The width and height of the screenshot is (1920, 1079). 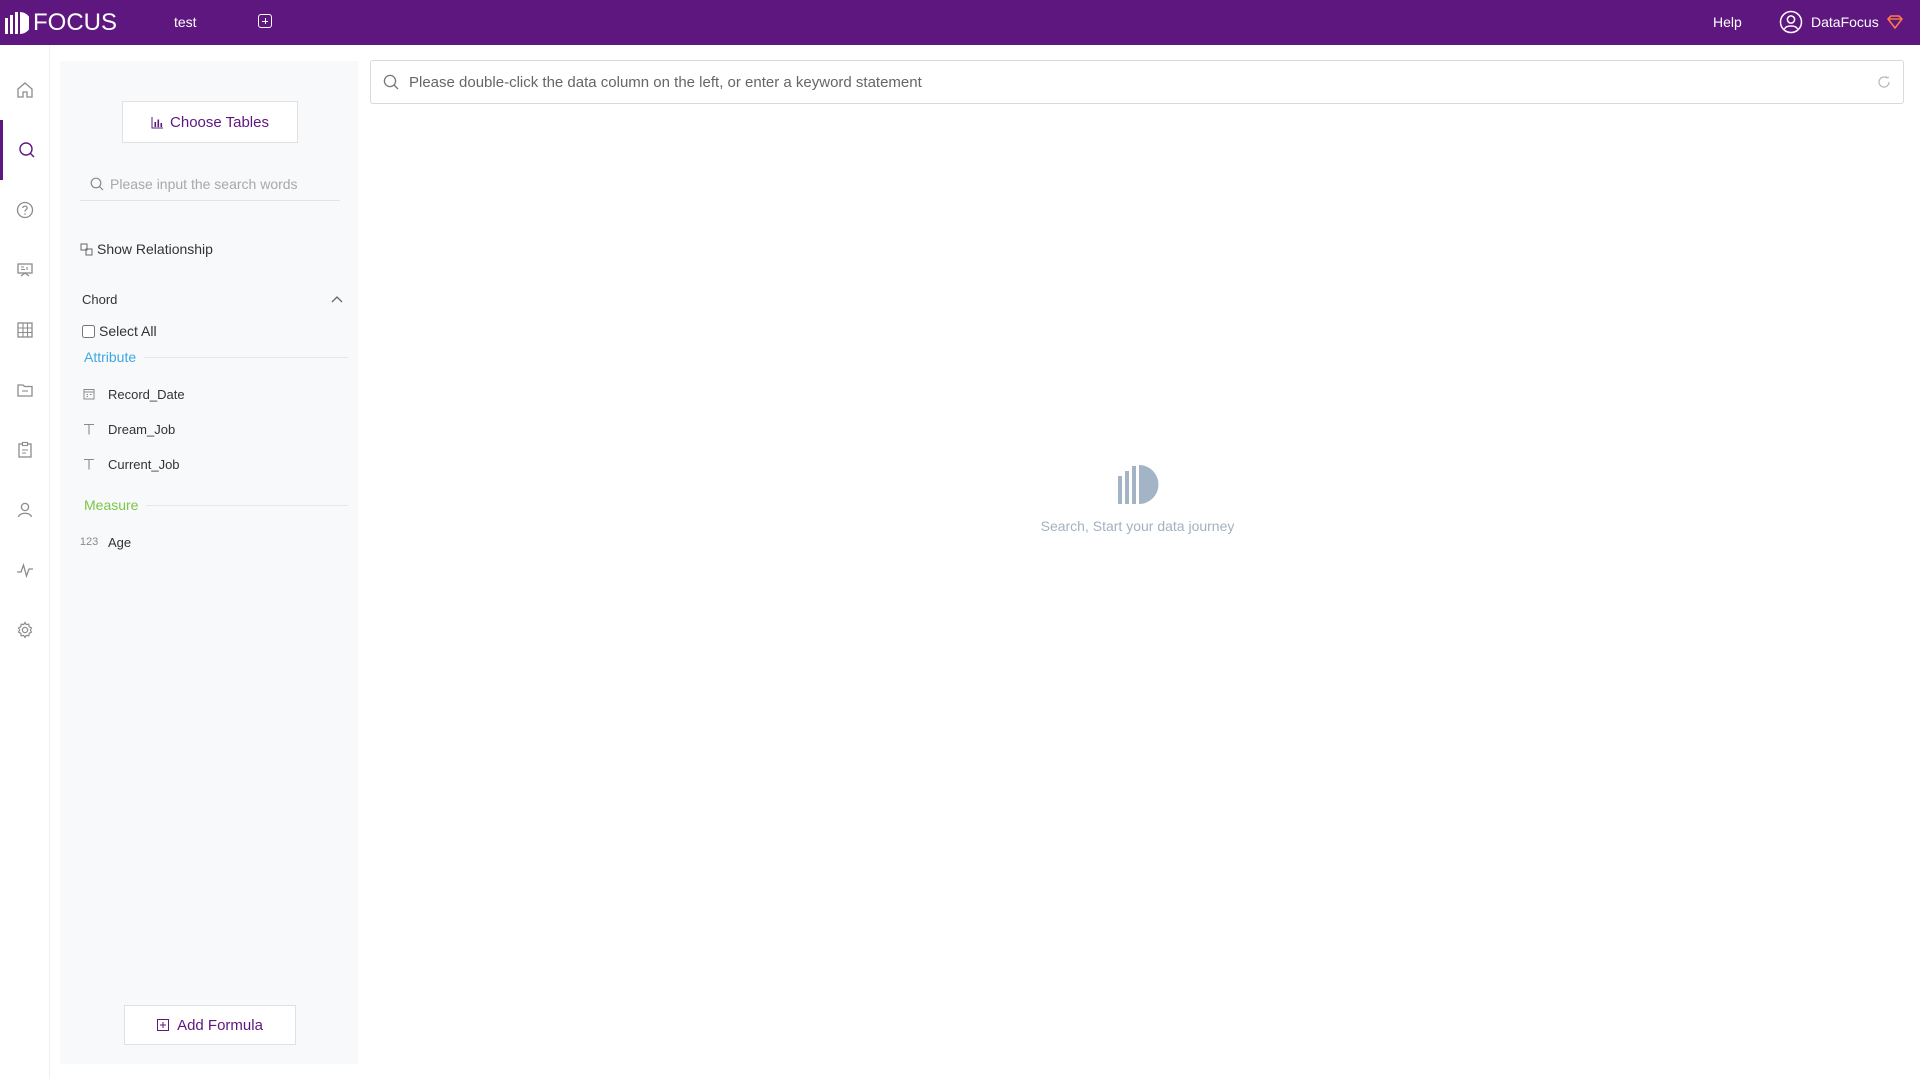 I want to click on field-label: Age, so click(x=120, y=542).